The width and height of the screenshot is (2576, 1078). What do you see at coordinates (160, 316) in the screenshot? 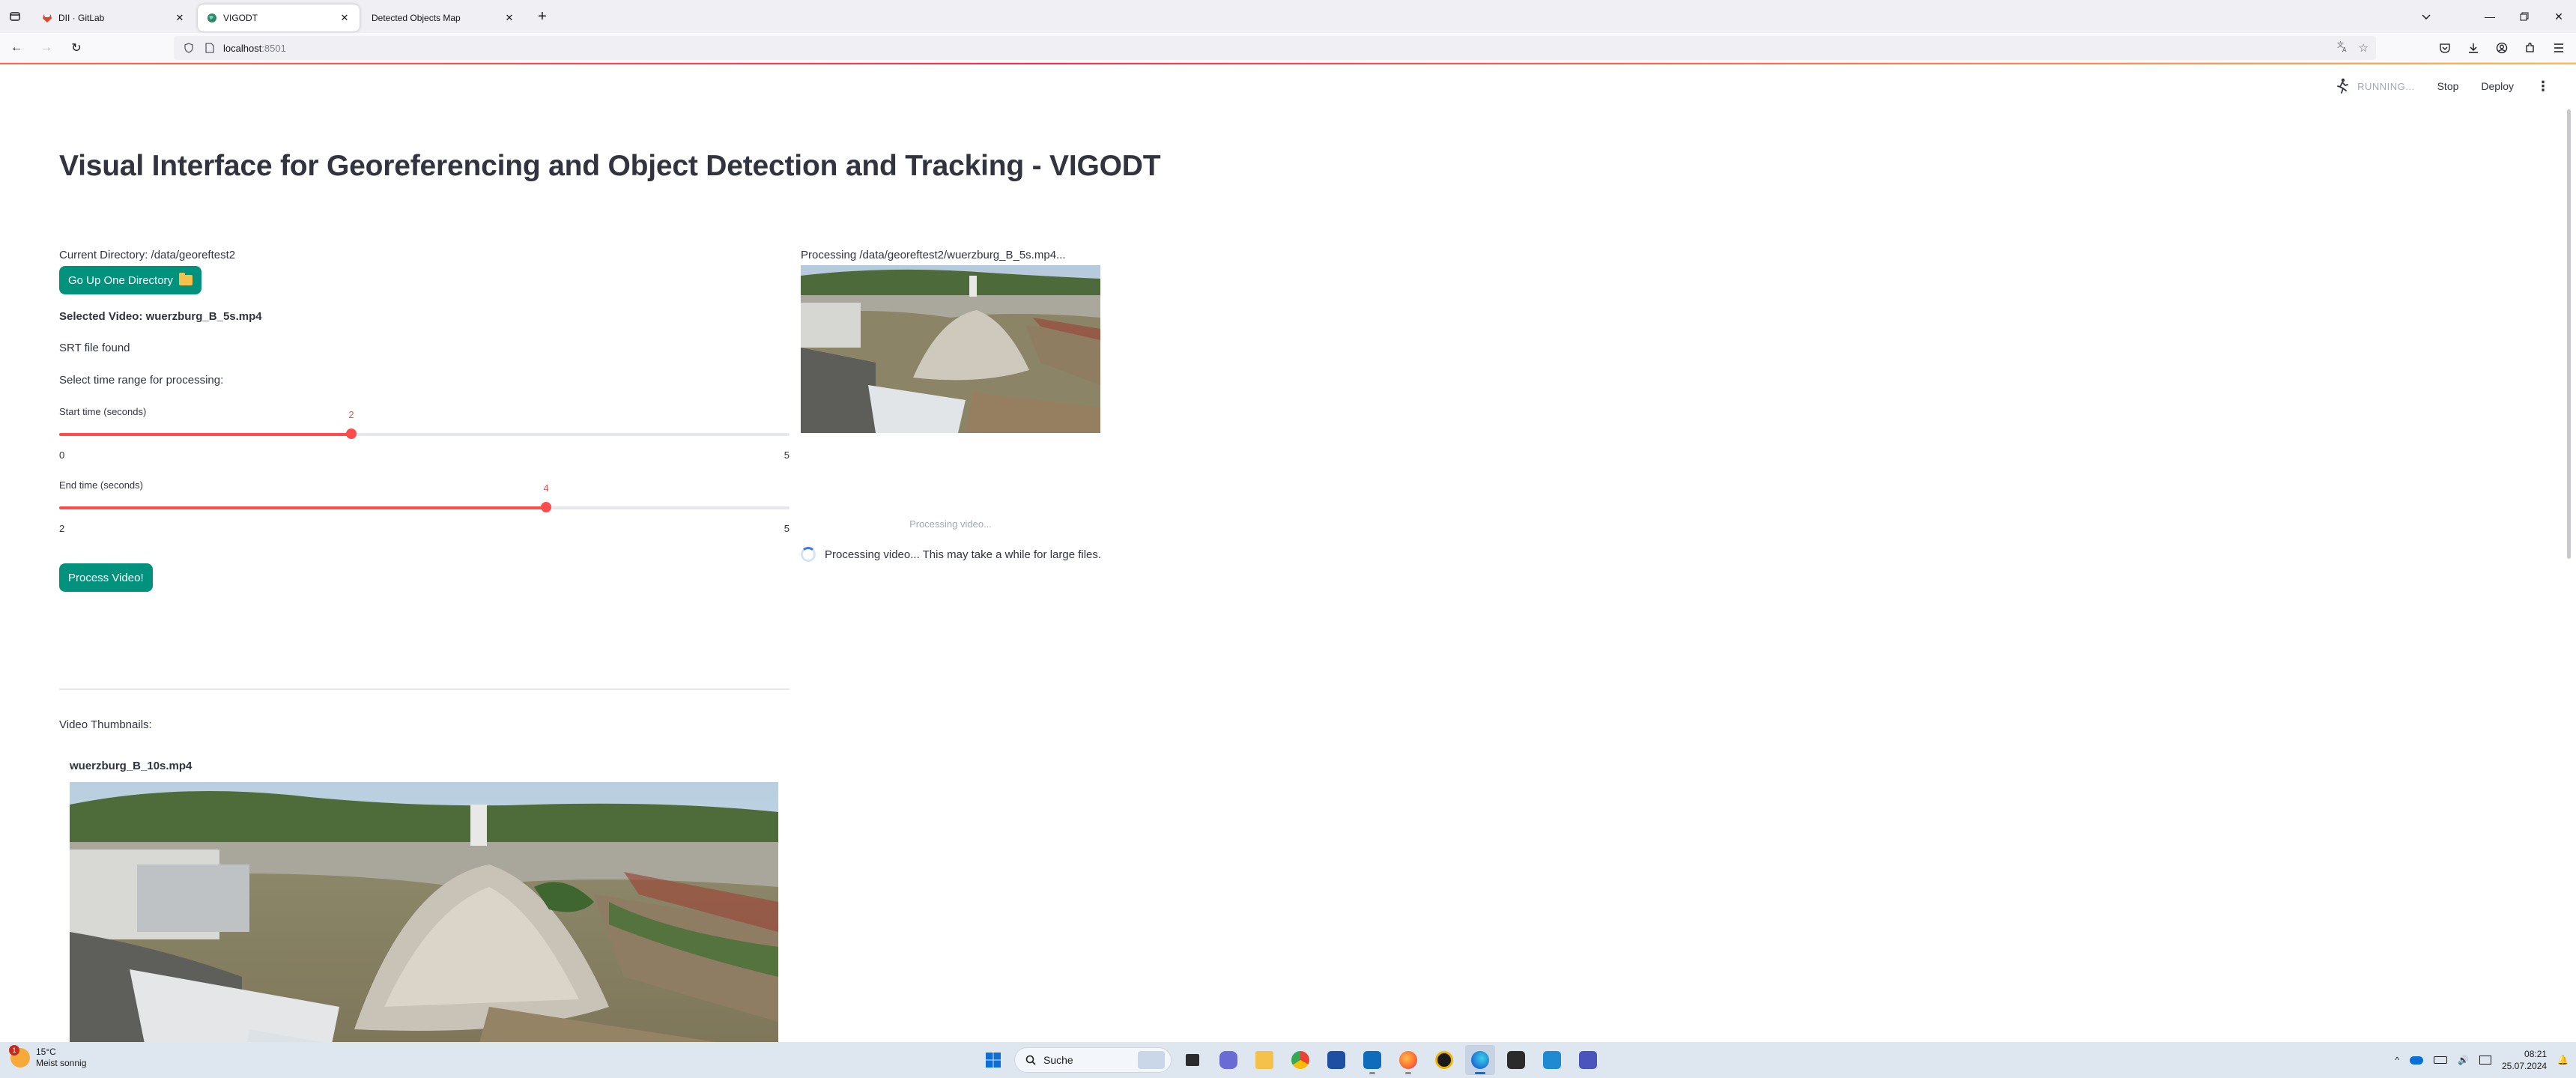
I see `selected-video-text: Selected Video: wuerzburg_B_5s.mp4` at bounding box center [160, 316].